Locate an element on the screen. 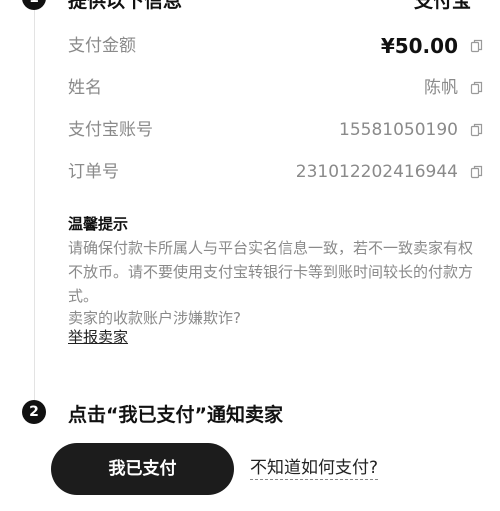 The width and height of the screenshot is (500, 511). order-number-value: 231012202416944 is located at coordinates (376, 172).